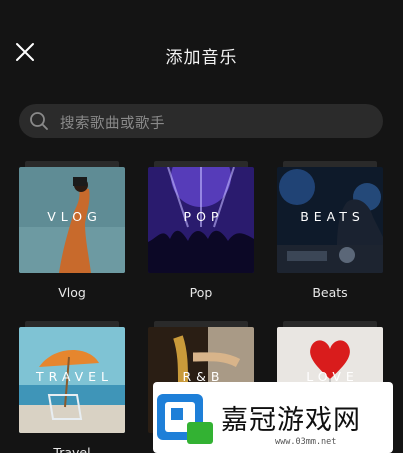 The width and height of the screenshot is (403, 453). What do you see at coordinates (112, 124) in the screenshot?
I see `search-placeholder: 搜索歌曲或歌手` at bounding box center [112, 124].